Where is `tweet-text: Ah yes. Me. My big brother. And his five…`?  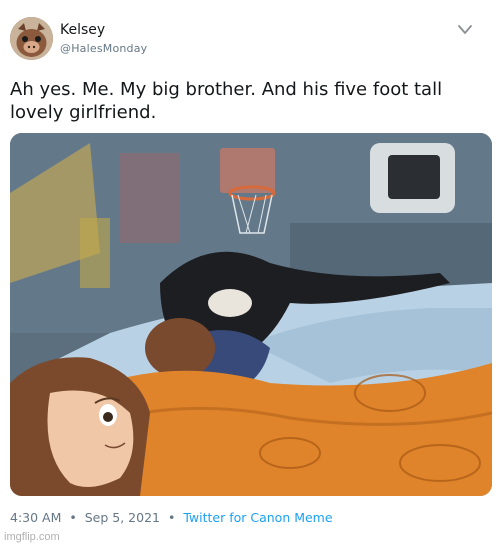 tweet-text: Ah yes. Me. My big brother. And his five… is located at coordinates (226, 101).